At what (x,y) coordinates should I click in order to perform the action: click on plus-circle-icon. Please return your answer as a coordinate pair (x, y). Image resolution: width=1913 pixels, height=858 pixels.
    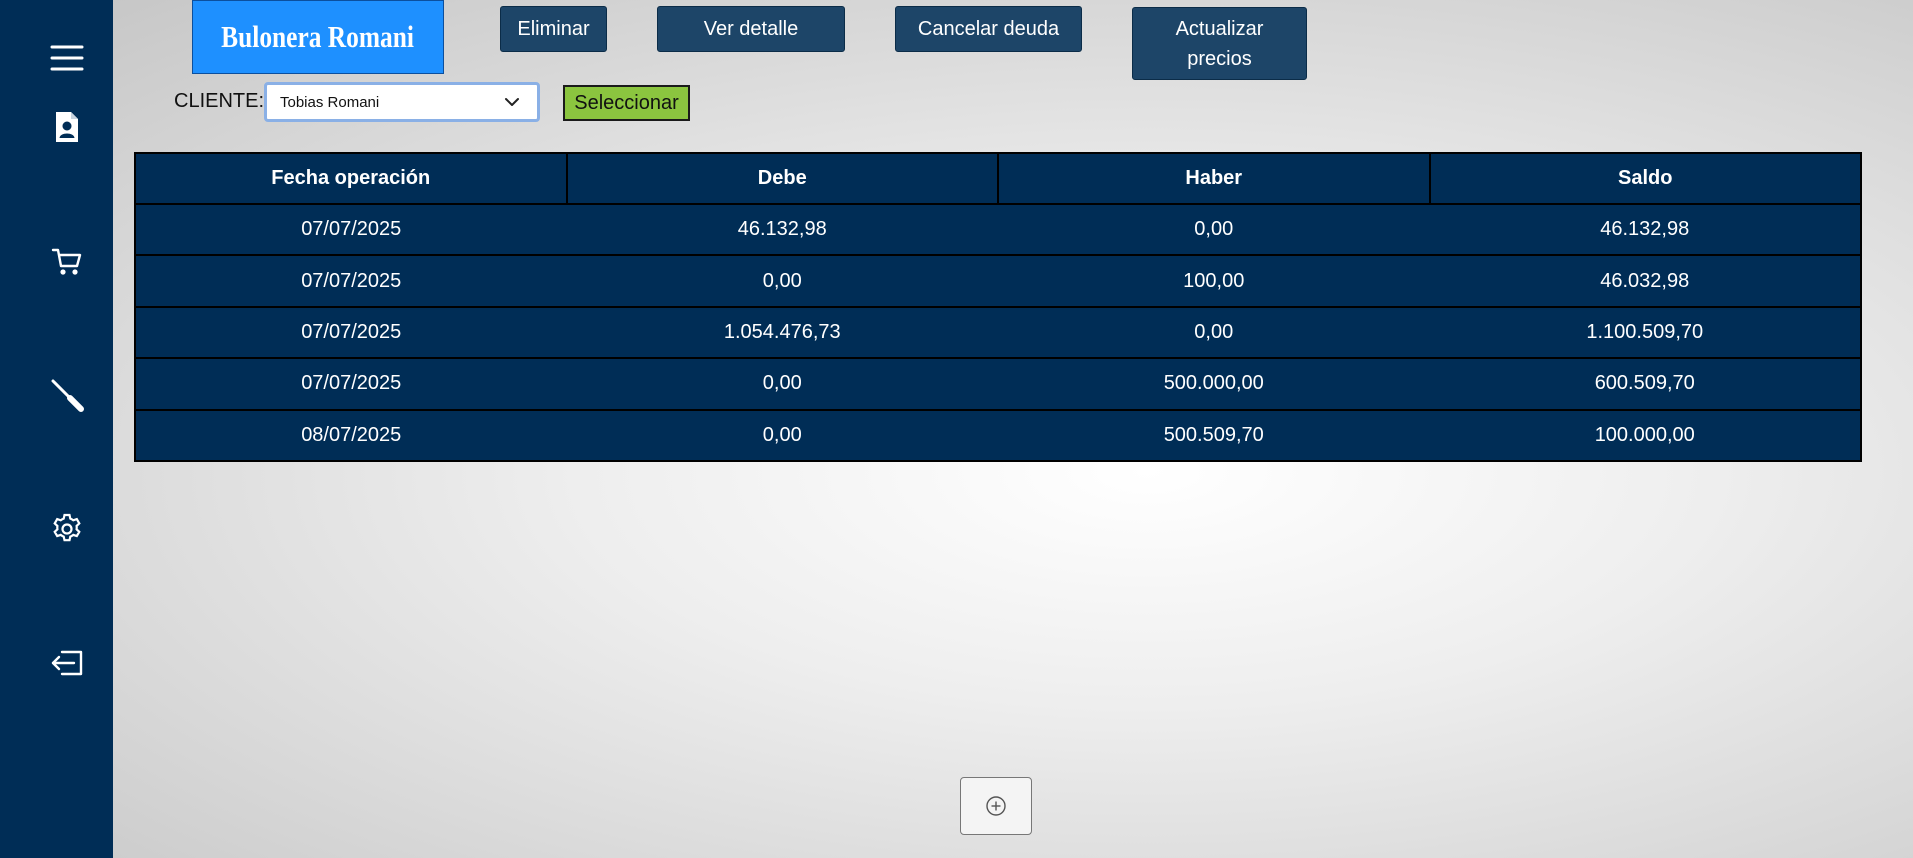
    Looking at the image, I should click on (996, 806).